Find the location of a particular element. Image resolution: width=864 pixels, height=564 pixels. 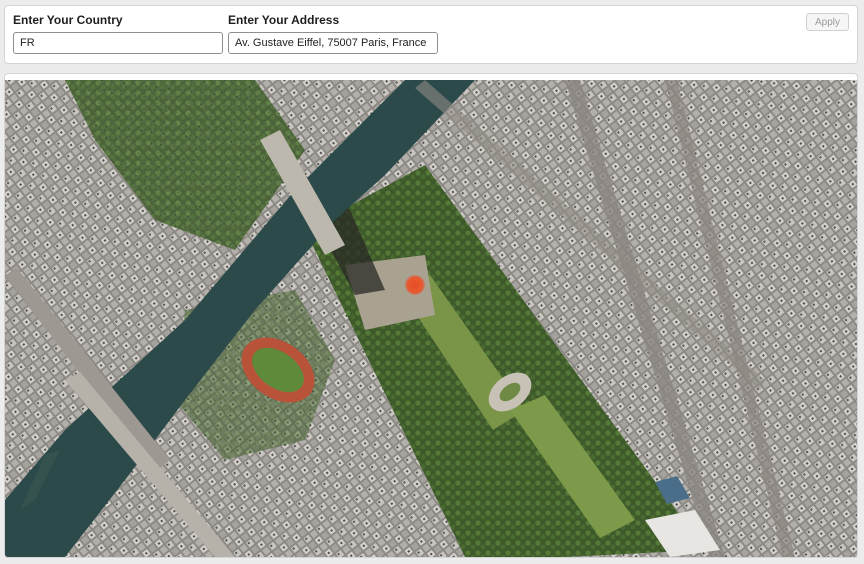

address-field-group: Enter Your Address is located at coordinates (333, 33).